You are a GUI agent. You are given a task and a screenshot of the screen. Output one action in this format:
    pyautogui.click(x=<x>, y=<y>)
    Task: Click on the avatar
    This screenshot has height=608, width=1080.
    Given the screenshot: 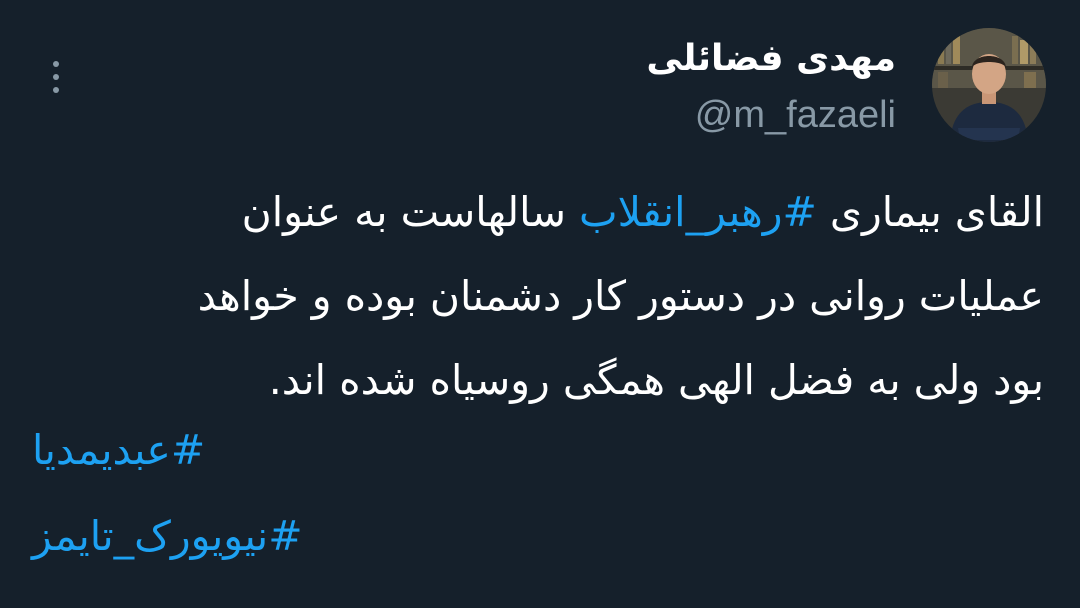 What is the action you would take?
    pyautogui.click(x=989, y=85)
    